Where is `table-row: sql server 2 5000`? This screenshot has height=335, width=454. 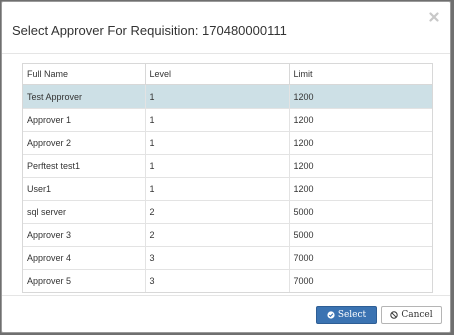 table-row: sql server 2 5000 is located at coordinates (227, 212).